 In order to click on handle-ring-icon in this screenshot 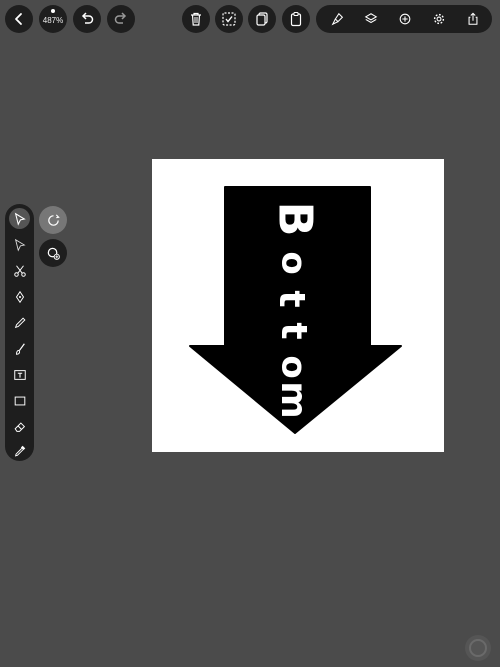, I will do `click(478, 648)`.